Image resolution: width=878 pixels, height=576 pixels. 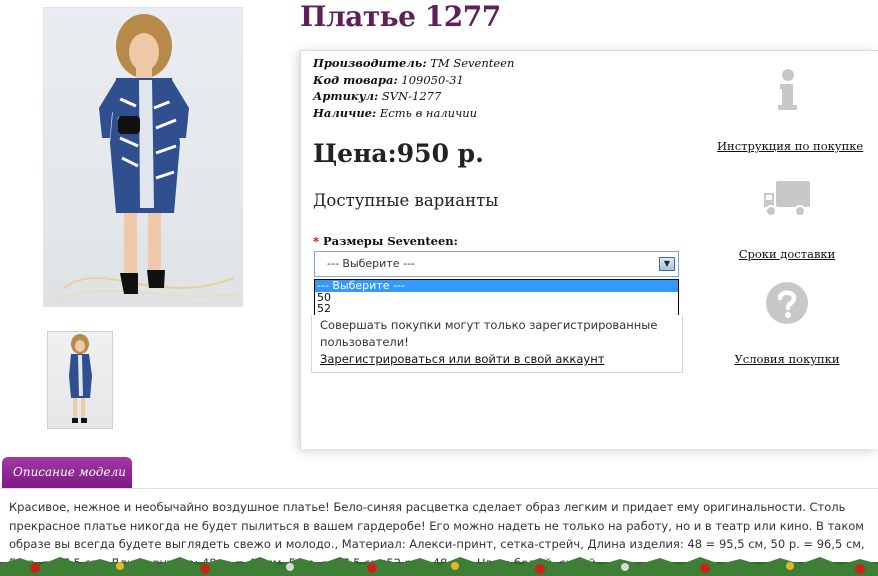 I want to click on product-title: Платье 1277, so click(x=400, y=16).